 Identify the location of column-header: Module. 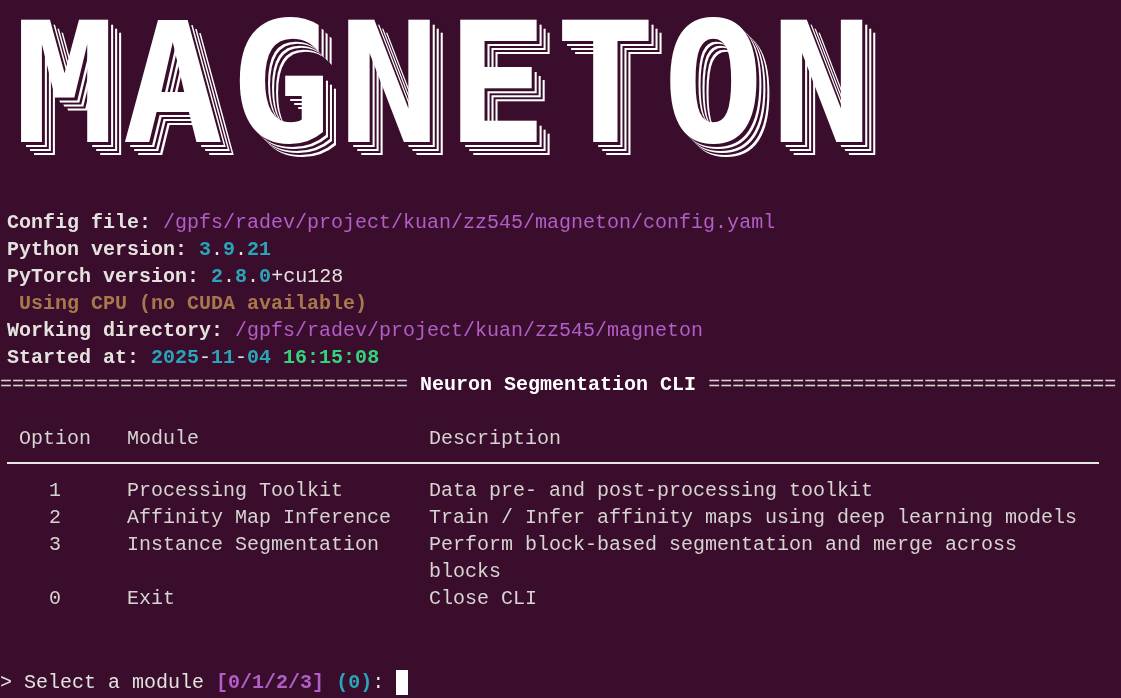
(163, 439).